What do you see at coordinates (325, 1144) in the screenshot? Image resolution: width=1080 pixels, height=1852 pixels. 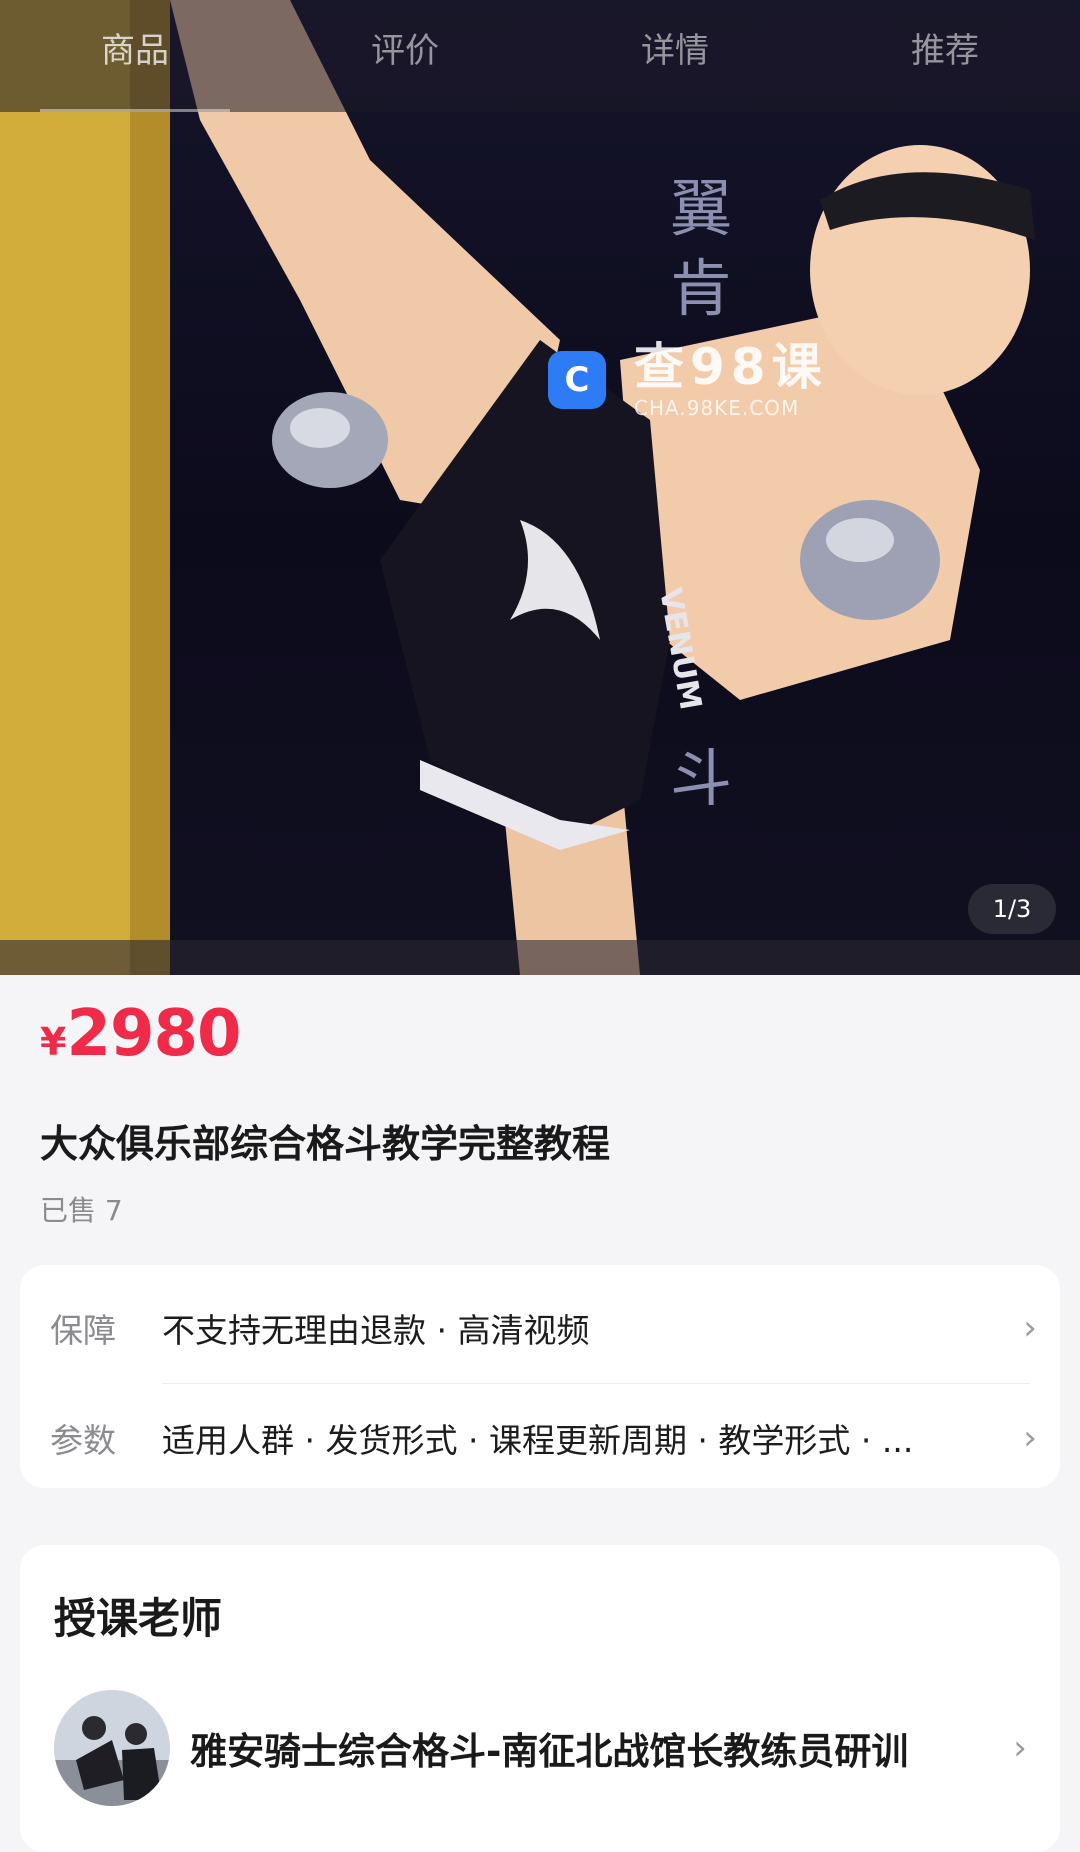 I see `product-title: 大众俱乐部综合格斗教学完整教程` at bounding box center [325, 1144].